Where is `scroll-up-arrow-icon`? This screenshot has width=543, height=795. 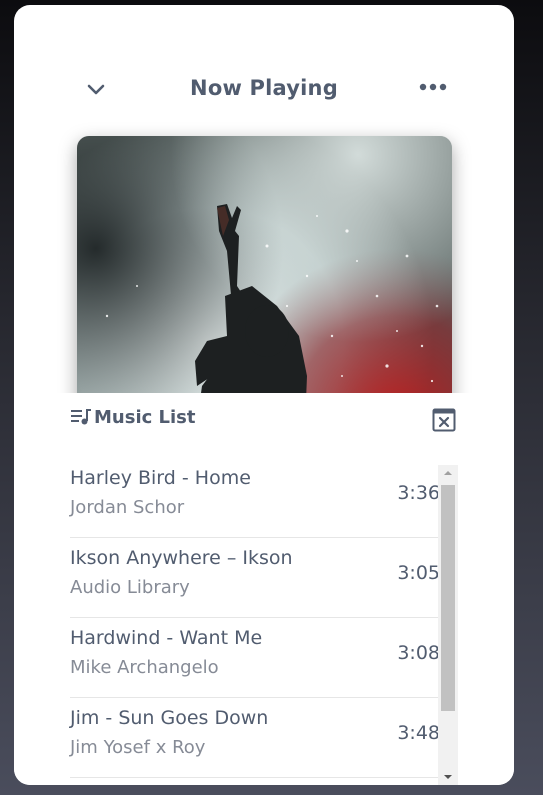
scroll-up-arrow-icon is located at coordinates (448, 473).